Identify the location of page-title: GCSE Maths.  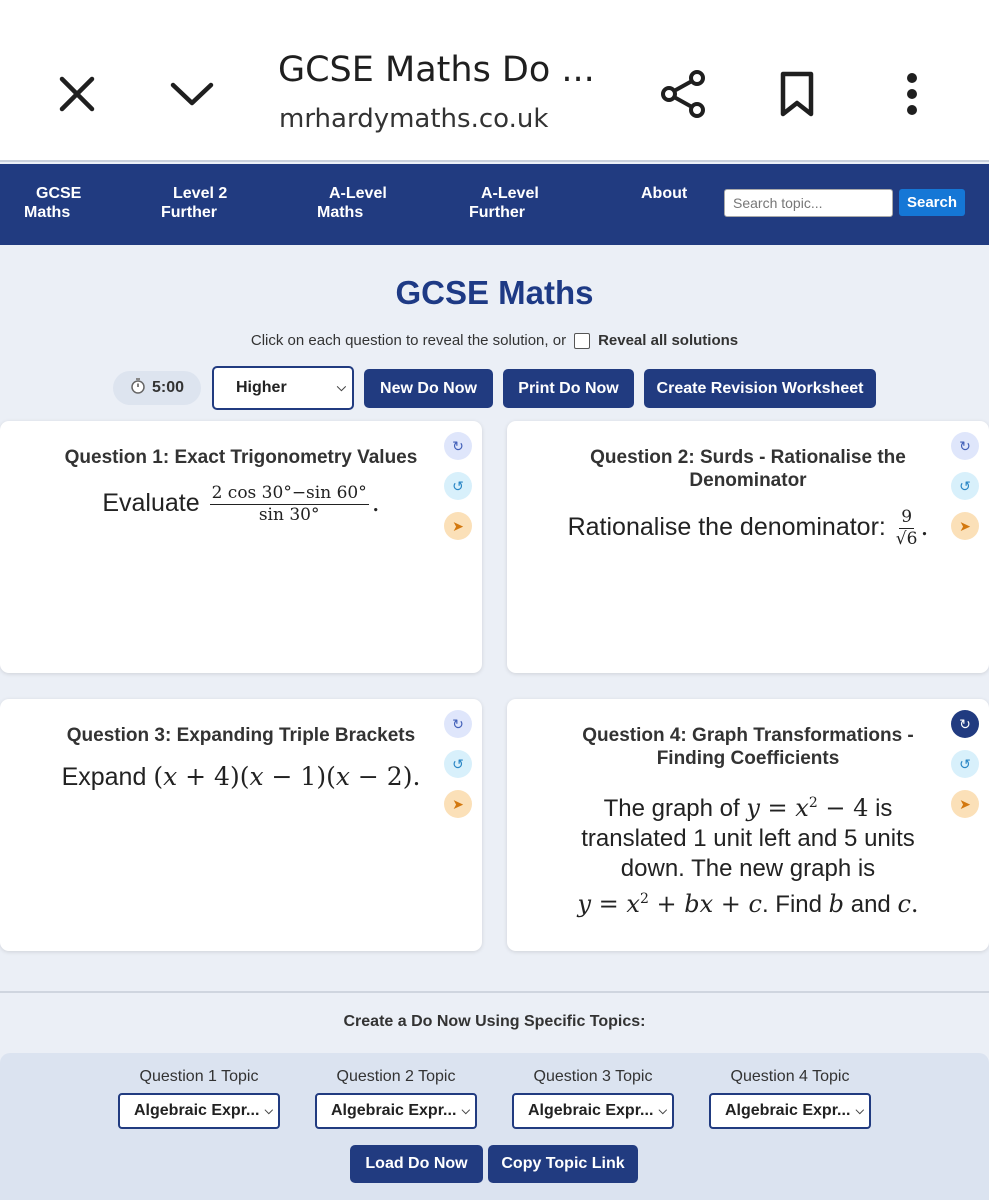
(494, 292).